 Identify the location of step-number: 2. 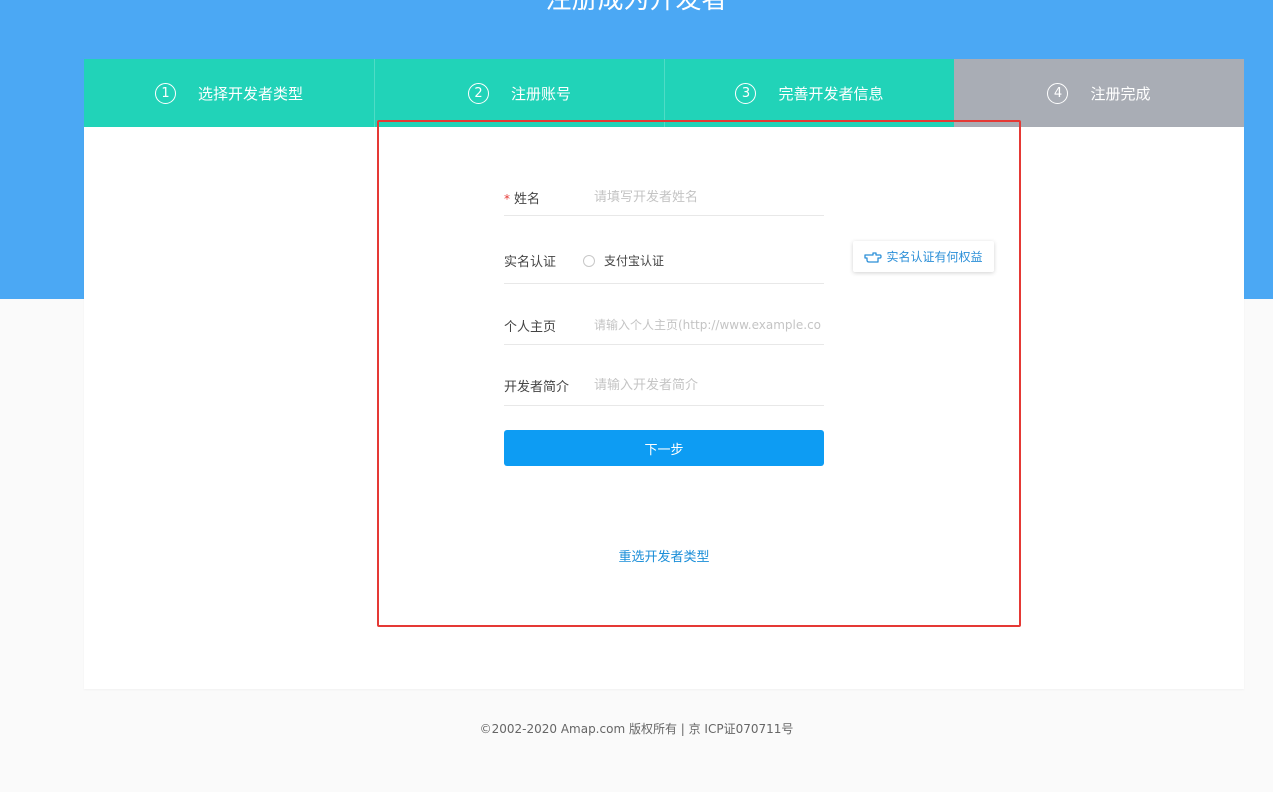
(478, 93).